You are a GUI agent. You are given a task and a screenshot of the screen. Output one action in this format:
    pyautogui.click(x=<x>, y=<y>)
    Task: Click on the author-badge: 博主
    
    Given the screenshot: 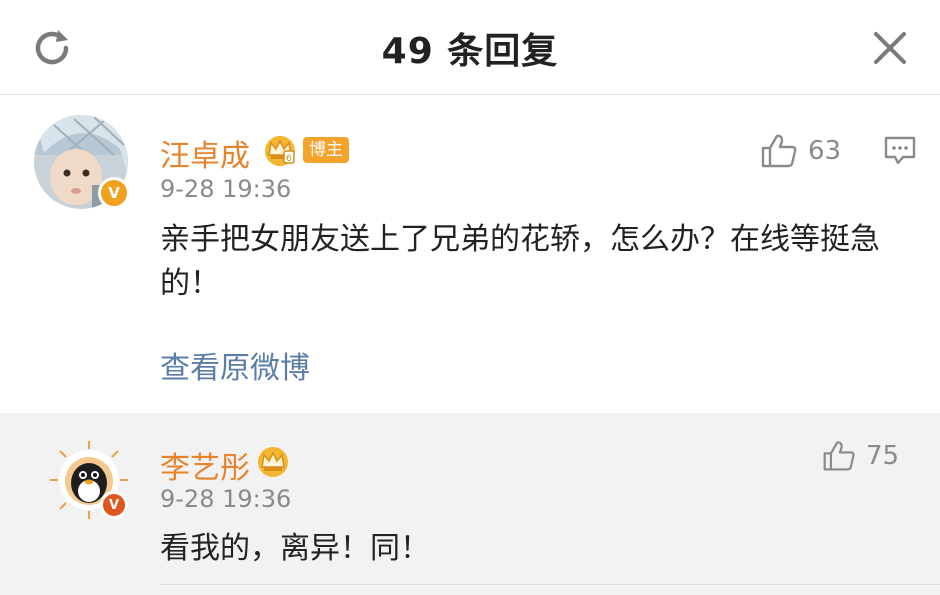 What is the action you would take?
    pyautogui.click(x=326, y=150)
    